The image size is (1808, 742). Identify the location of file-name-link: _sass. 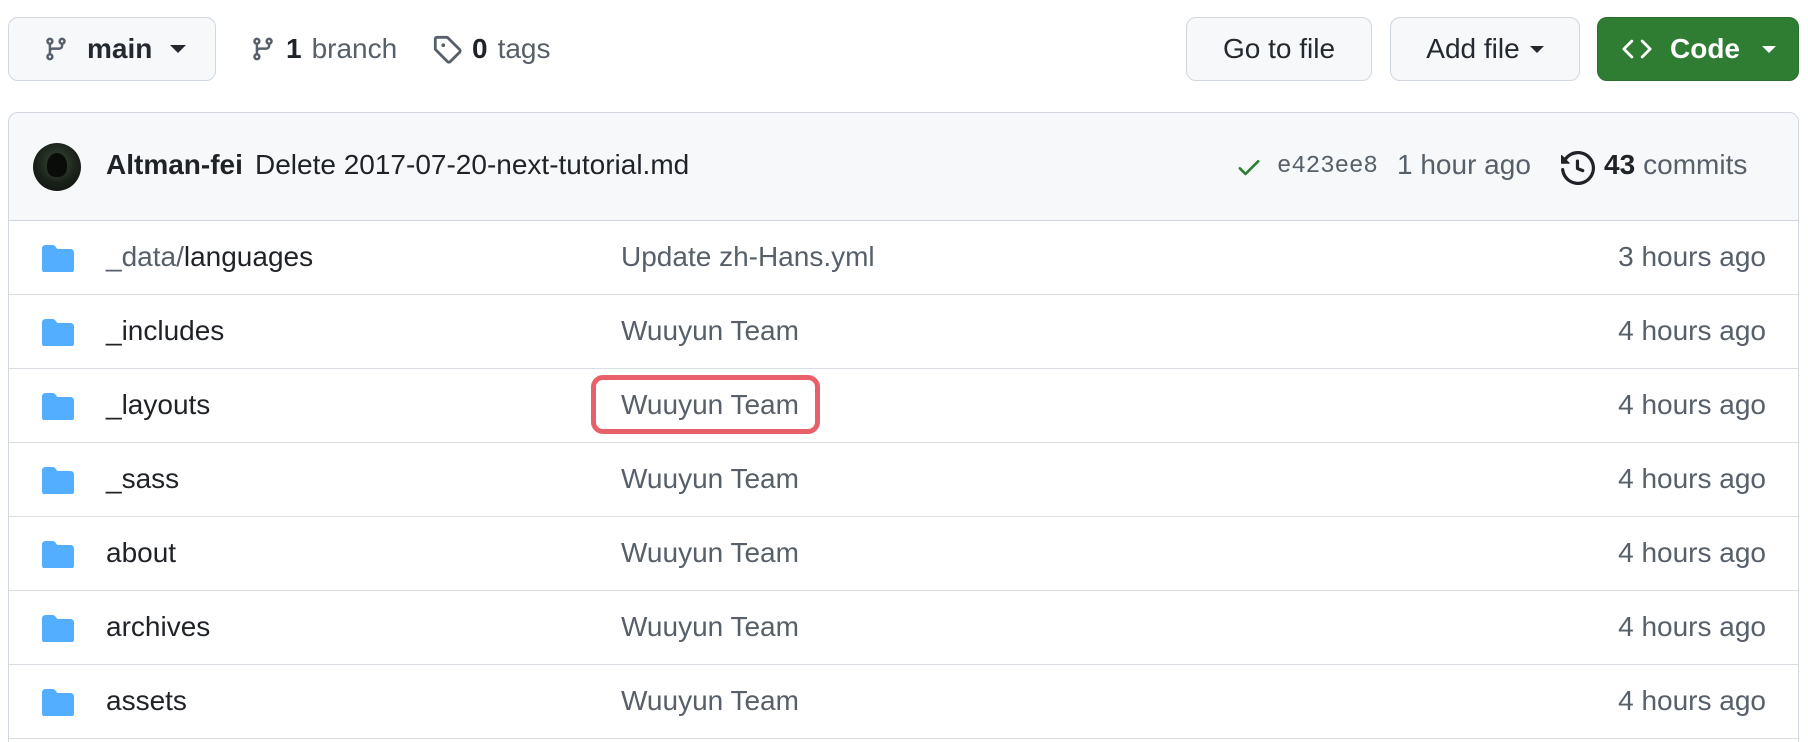
(142, 479).